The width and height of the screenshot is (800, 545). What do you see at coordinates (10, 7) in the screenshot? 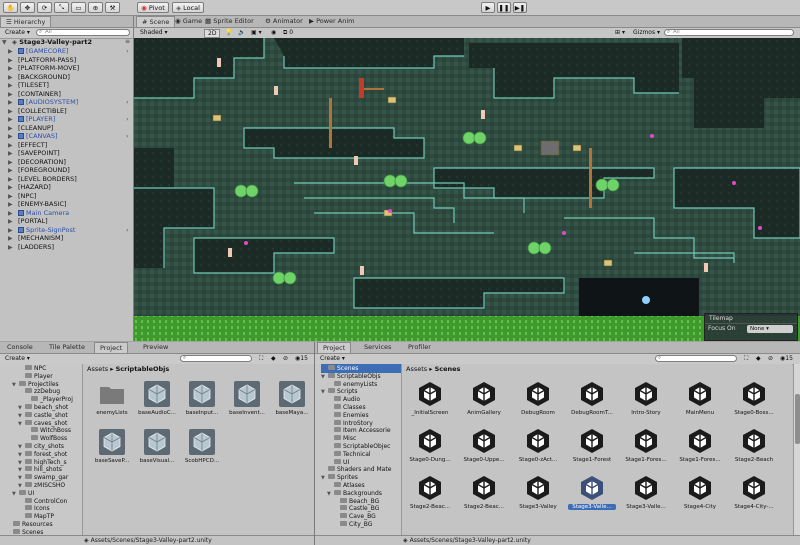
I see `hand-tool-button: ✋` at bounding box center [10, 7].